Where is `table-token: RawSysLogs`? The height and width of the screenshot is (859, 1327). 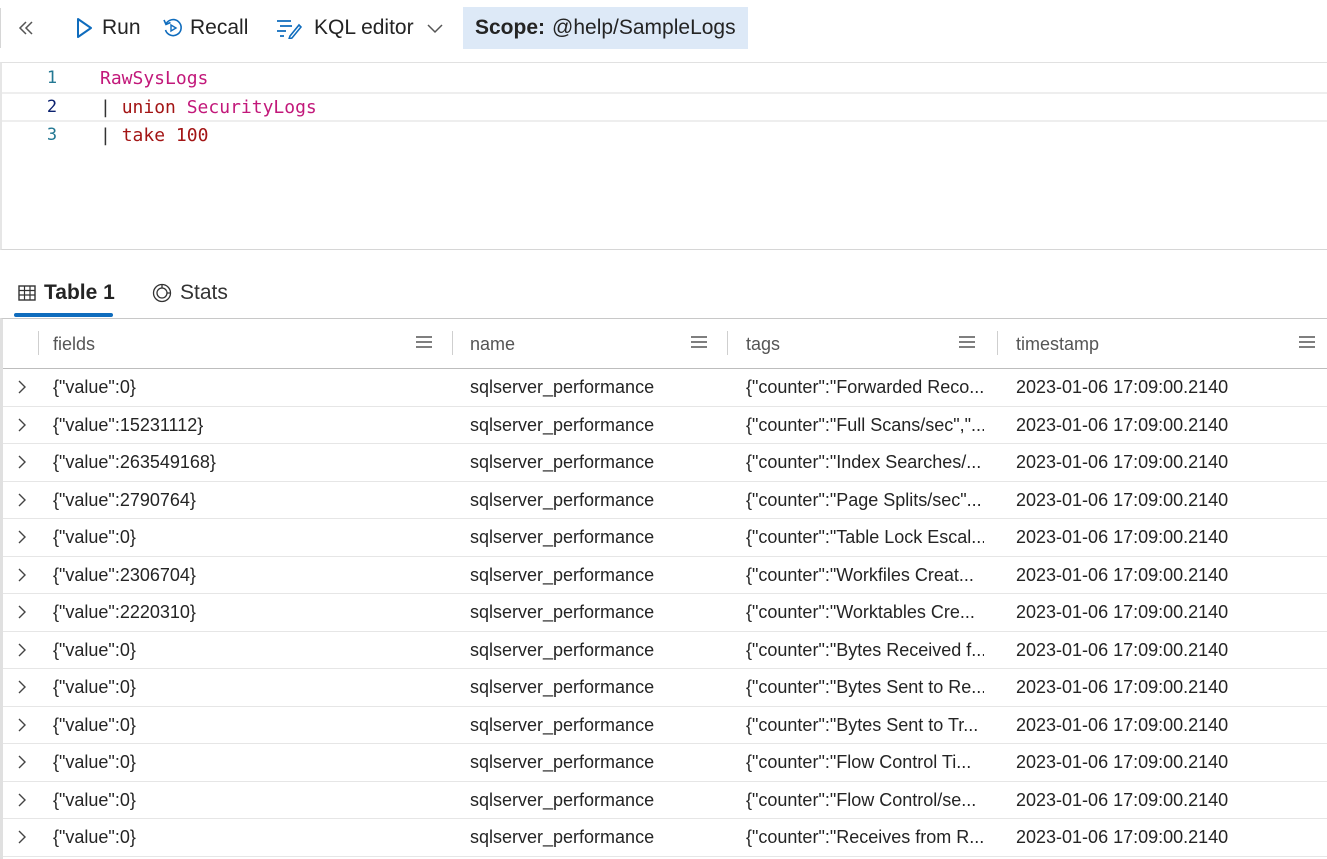 table-token: RawSysLogs is located at coordinates (154, 78).